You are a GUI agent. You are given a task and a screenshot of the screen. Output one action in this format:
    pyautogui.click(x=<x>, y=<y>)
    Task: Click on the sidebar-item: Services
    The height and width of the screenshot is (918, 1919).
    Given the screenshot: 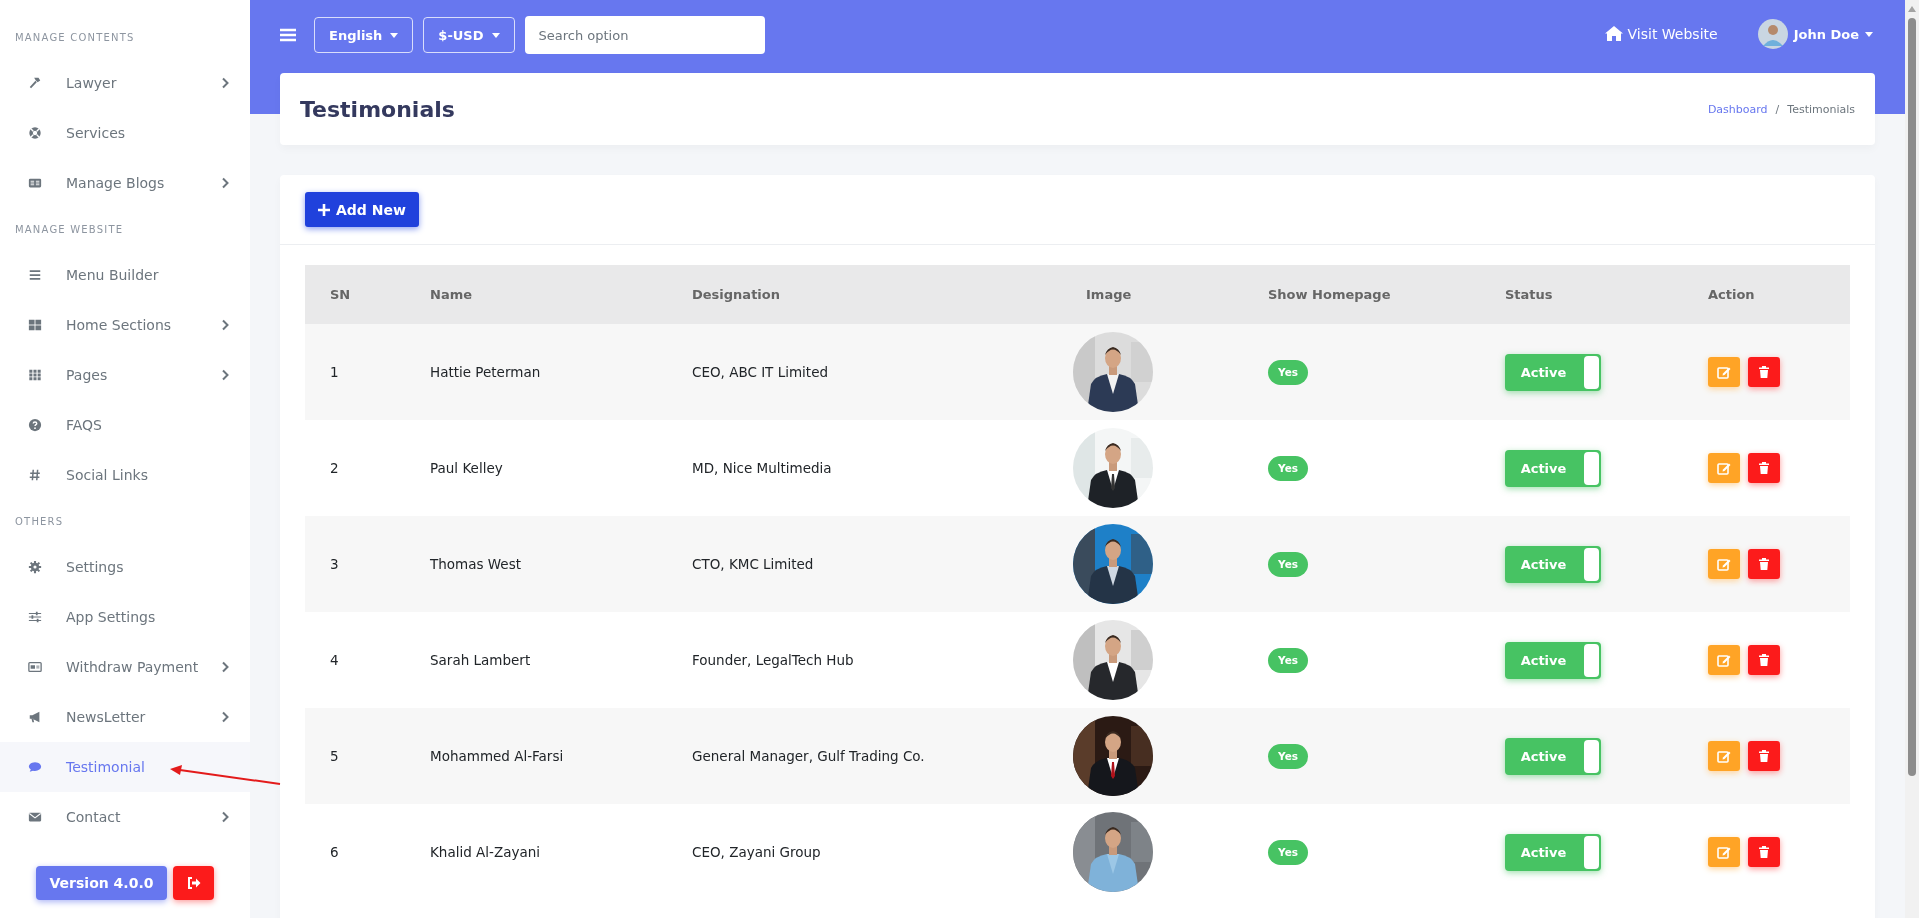 What is the action you would take?
    pyautogui.click(x=125, y=133)
    